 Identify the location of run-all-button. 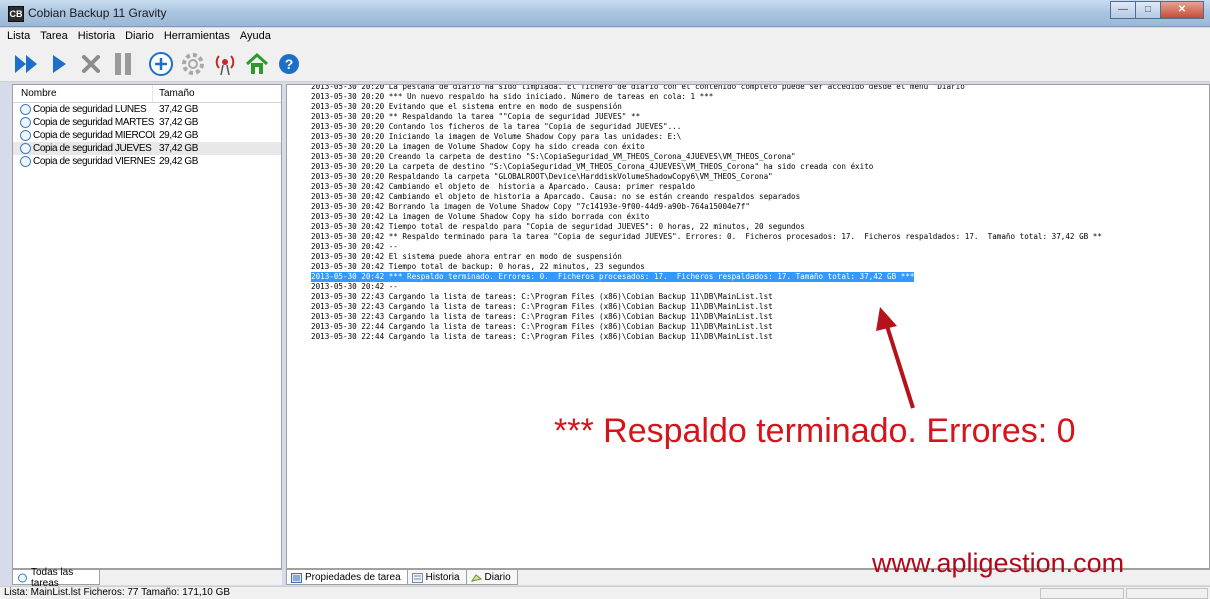
(27, 64).